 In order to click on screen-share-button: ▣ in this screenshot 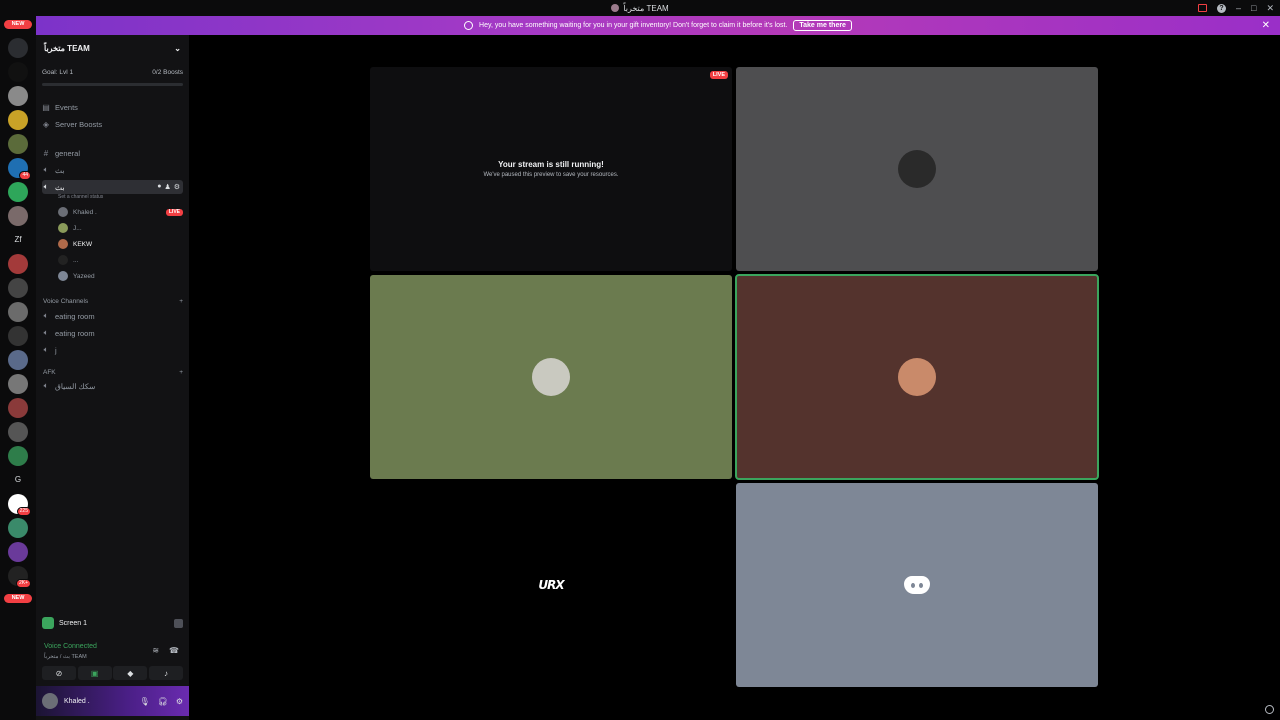, I will do `click(94, 673)`.